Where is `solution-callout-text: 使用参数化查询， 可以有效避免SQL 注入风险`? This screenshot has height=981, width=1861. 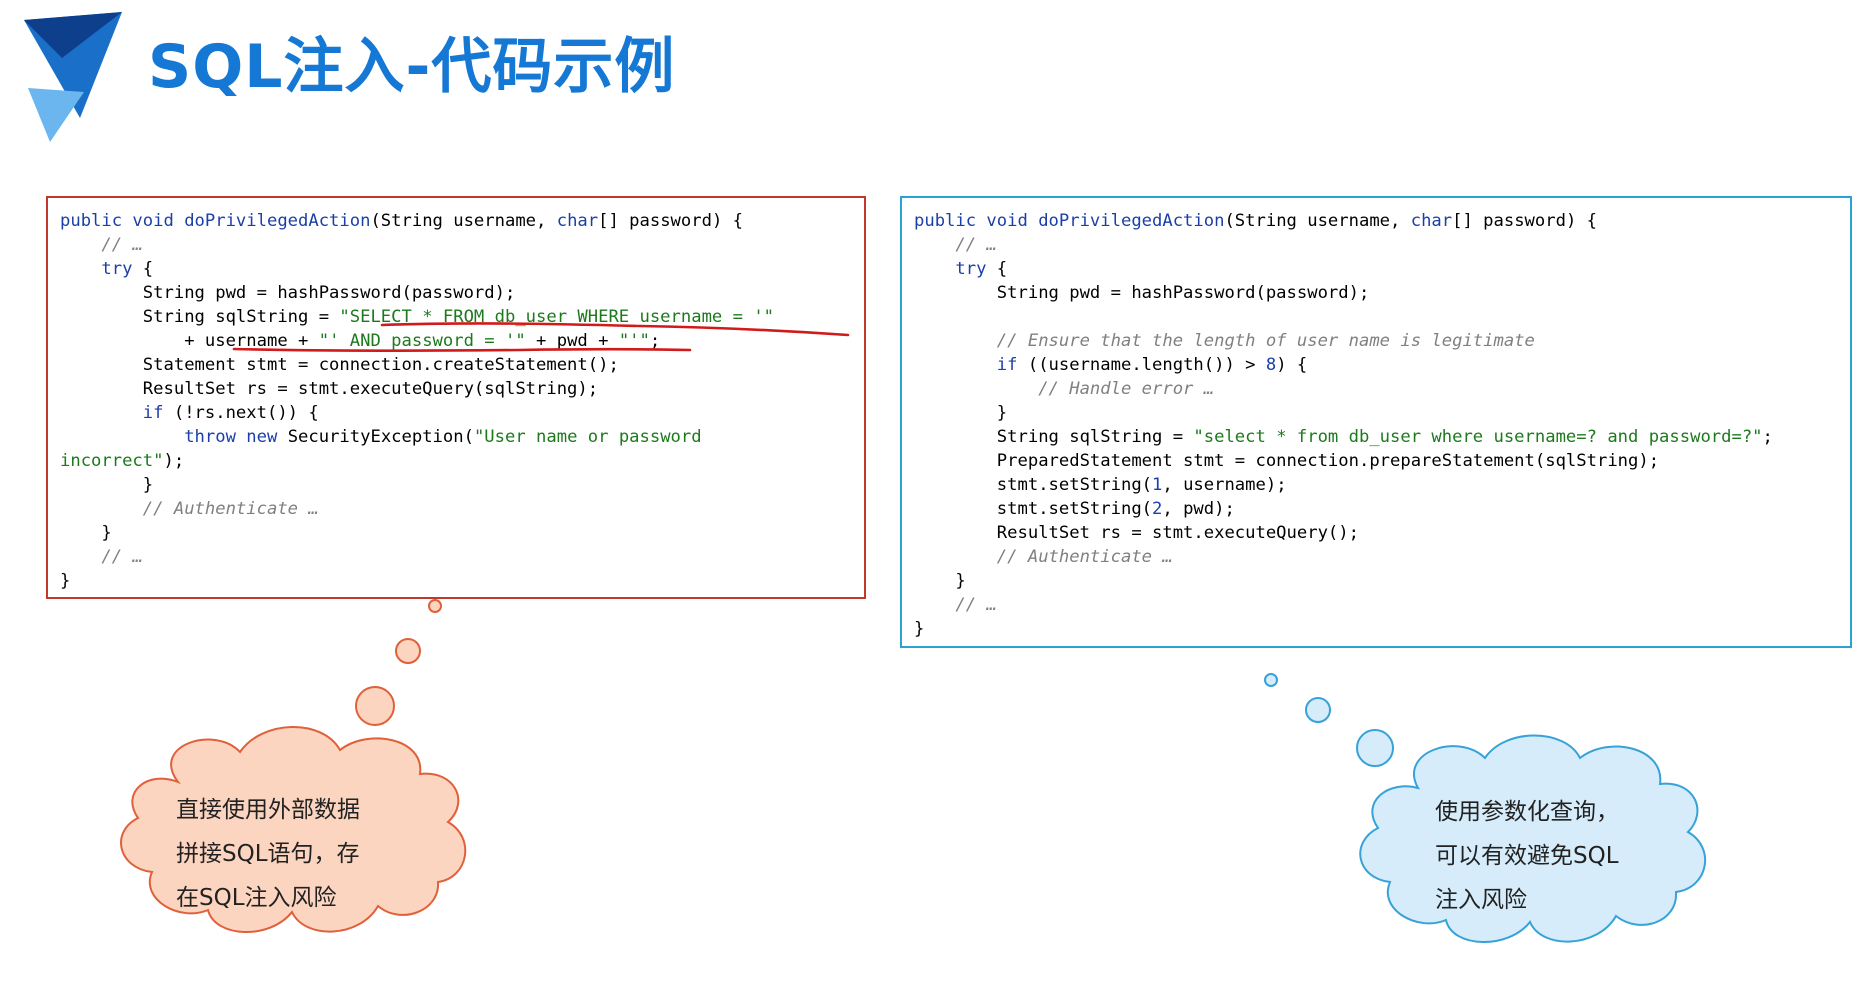
solution-callout-text: 使用参数化查询， 可以有效避免SQL 注入风险 is located at coordinates (1527, 856).